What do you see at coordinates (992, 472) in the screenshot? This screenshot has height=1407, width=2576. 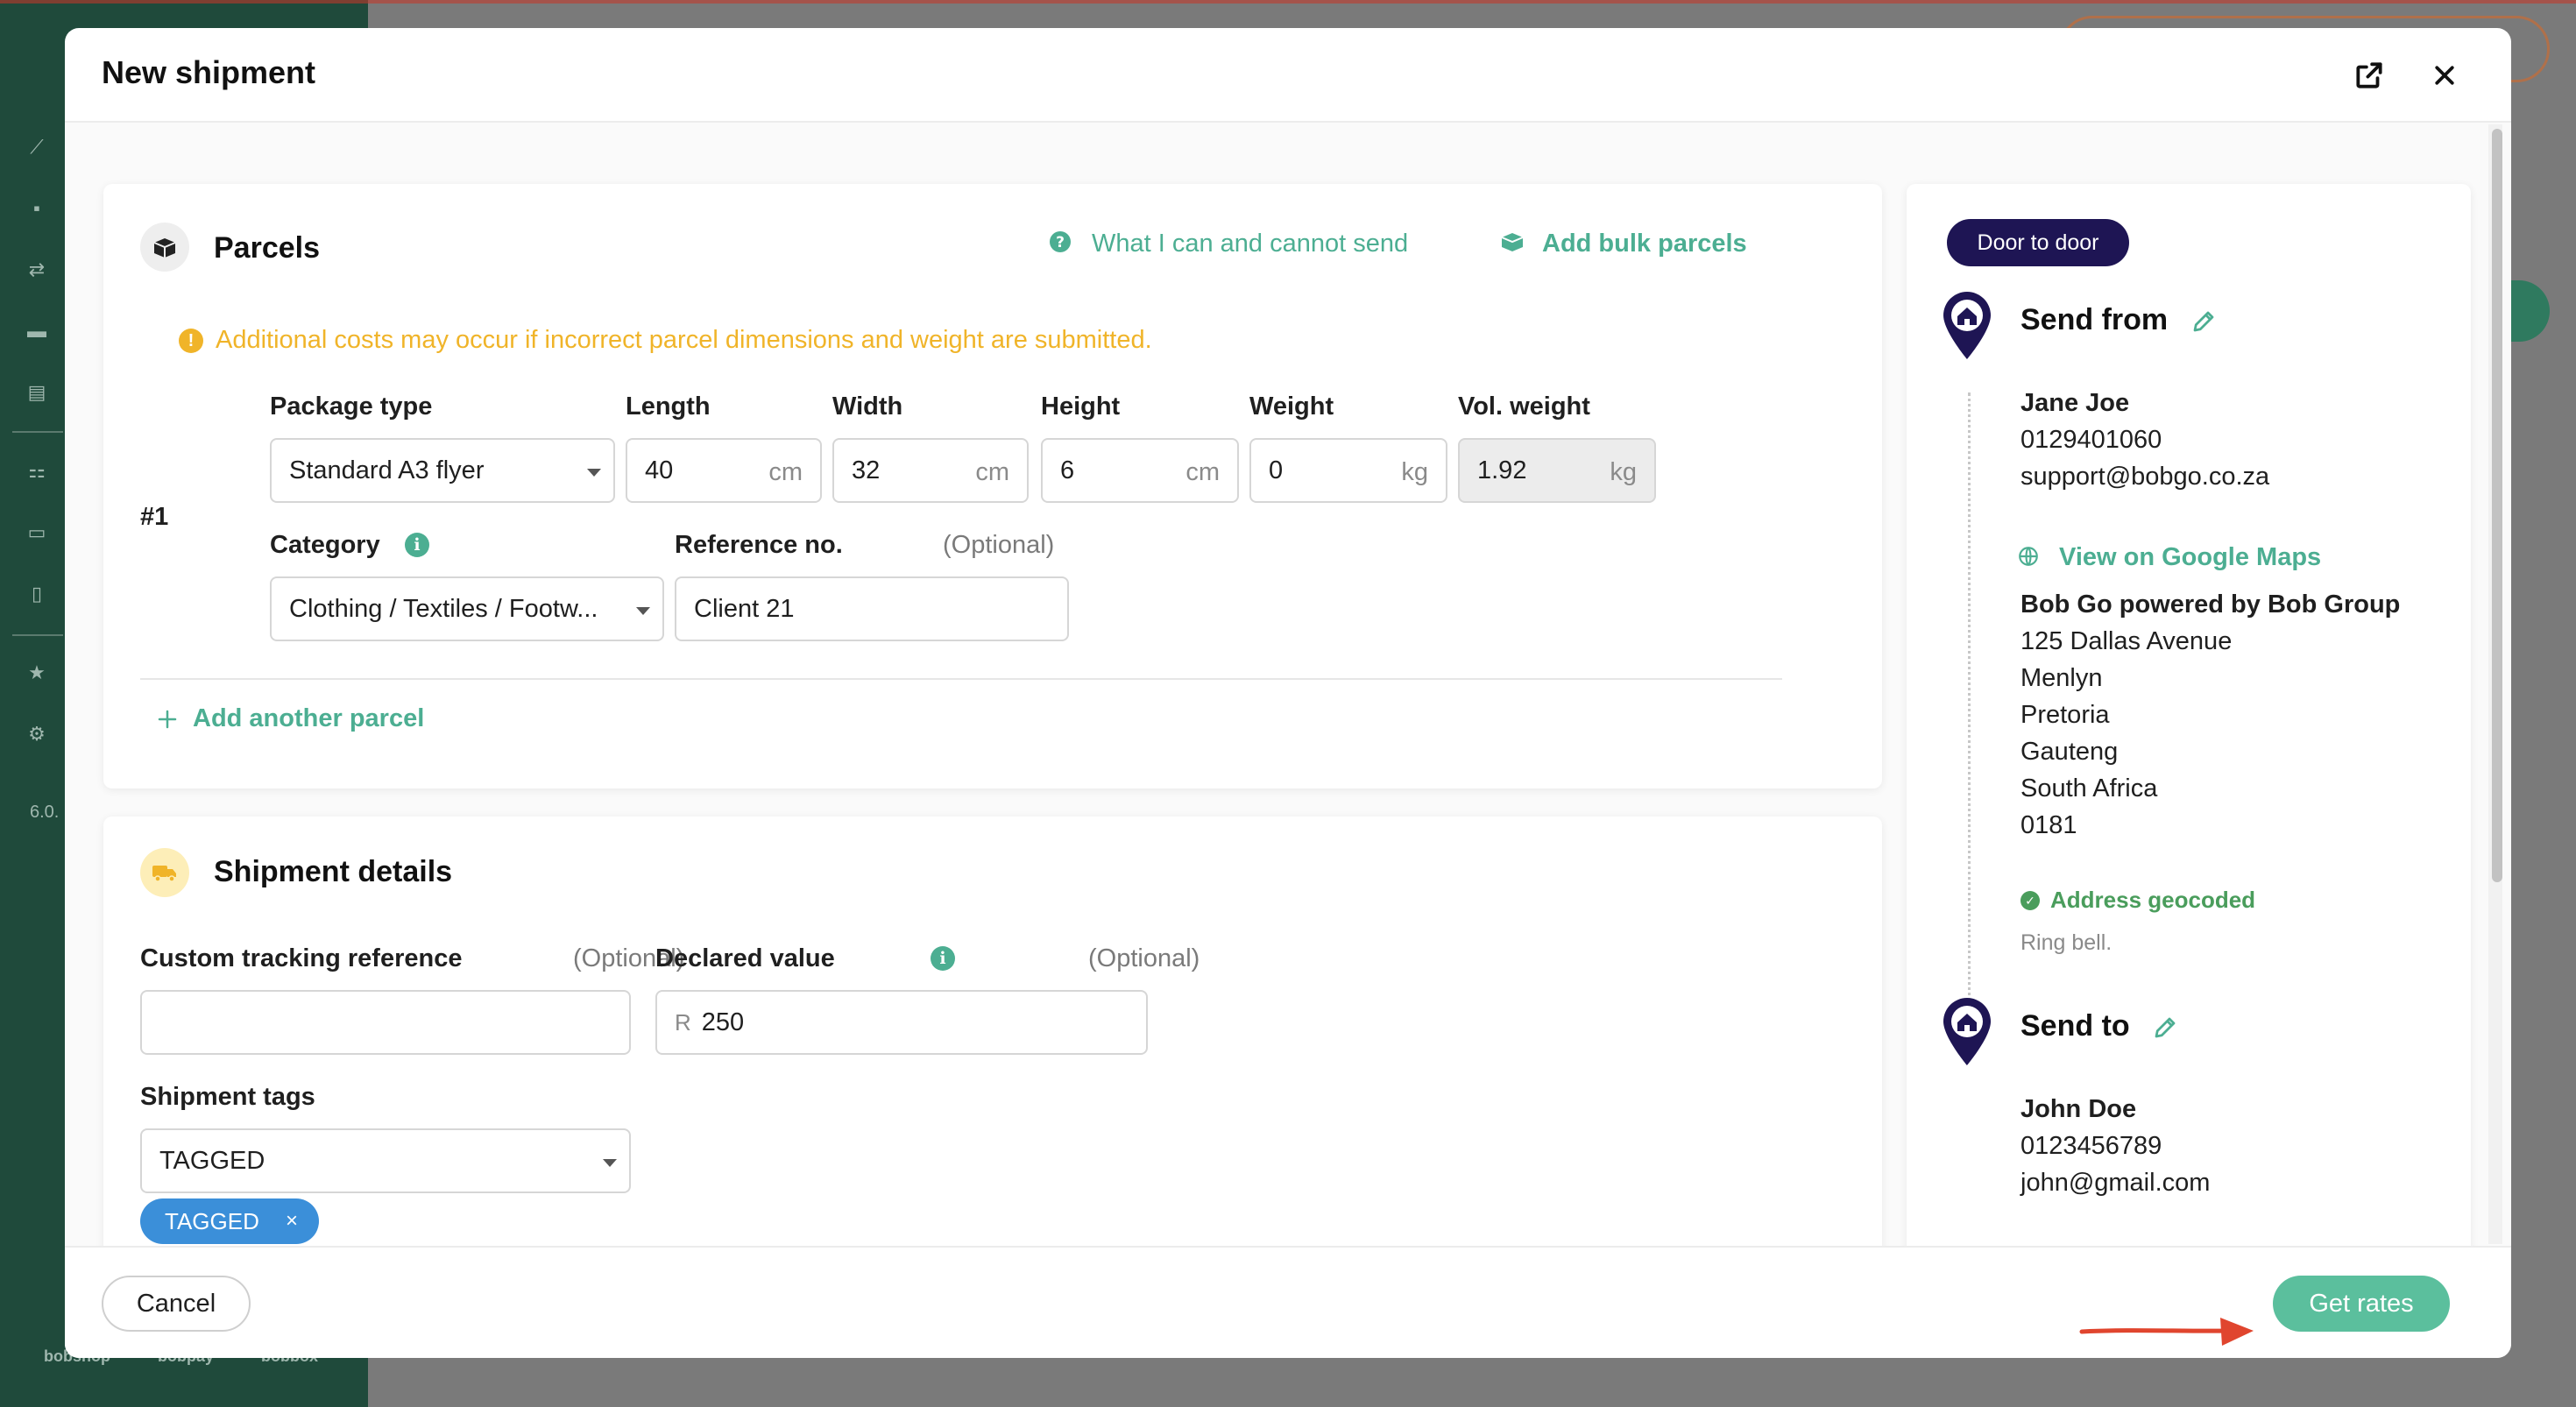 I see `width-unit: cm` at bounding box center [992, 472].